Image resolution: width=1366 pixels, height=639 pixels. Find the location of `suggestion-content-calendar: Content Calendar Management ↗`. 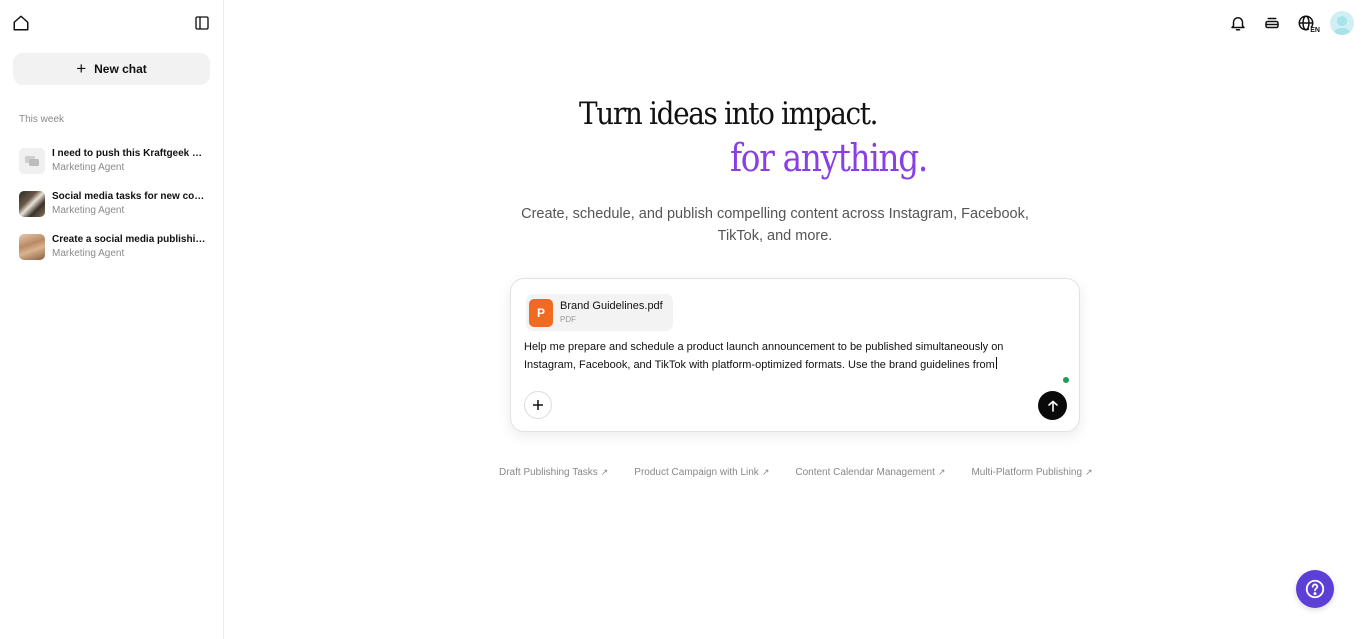

suggestion-content-calendar: Content Calendar Management ↗ is located at coordinates (870, 472).